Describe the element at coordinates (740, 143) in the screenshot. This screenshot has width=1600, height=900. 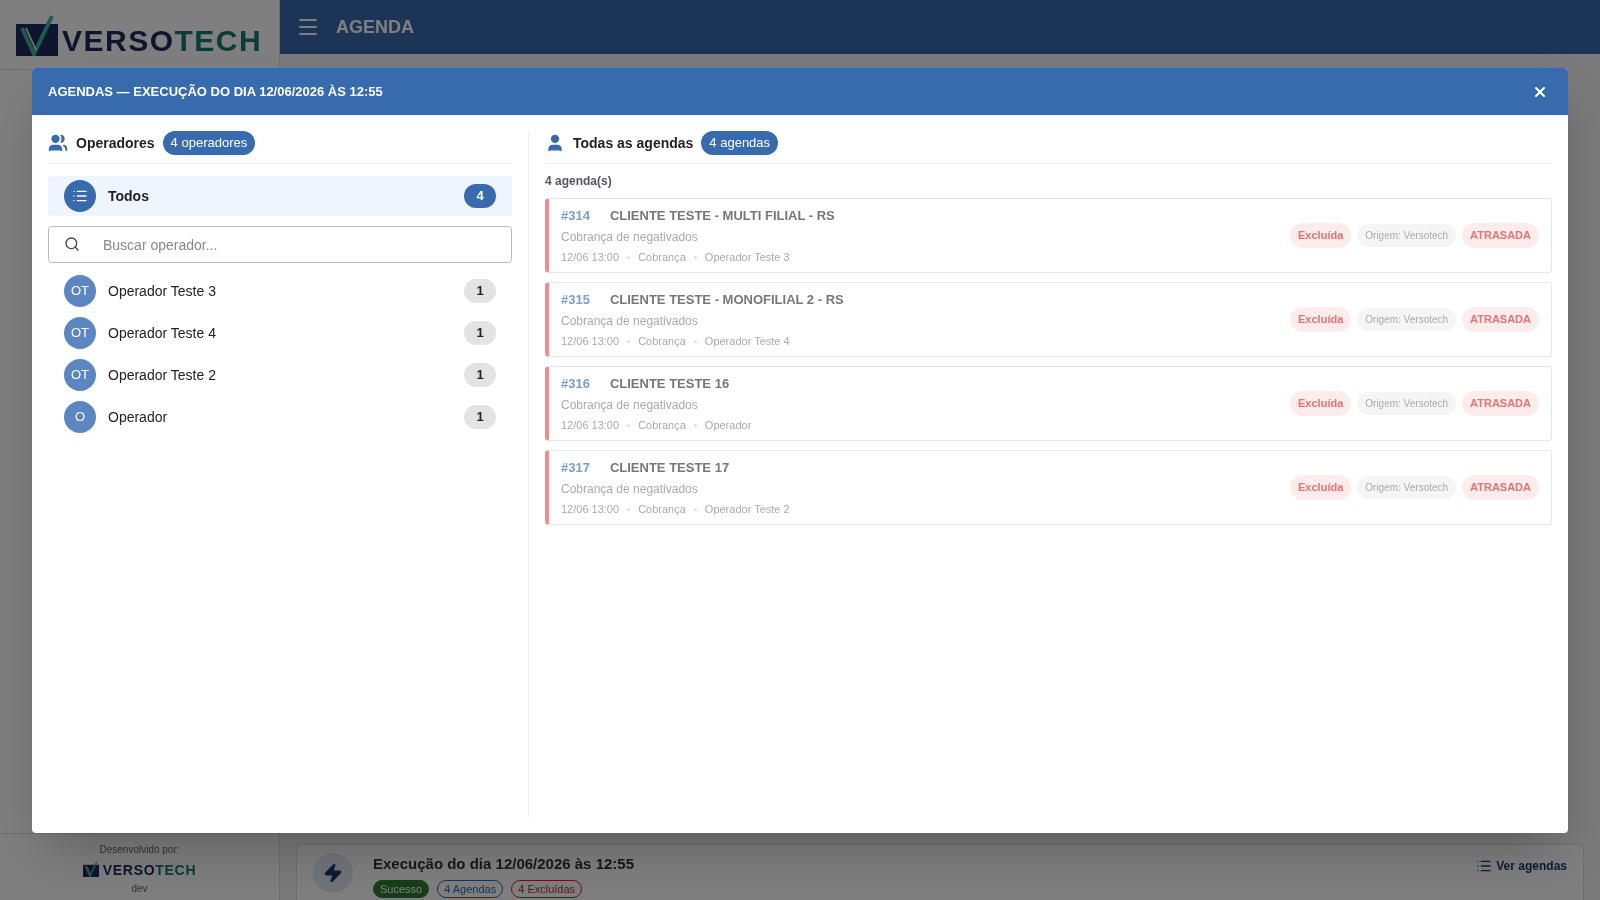
I see `agendas-count: 4 agendas` at that location.